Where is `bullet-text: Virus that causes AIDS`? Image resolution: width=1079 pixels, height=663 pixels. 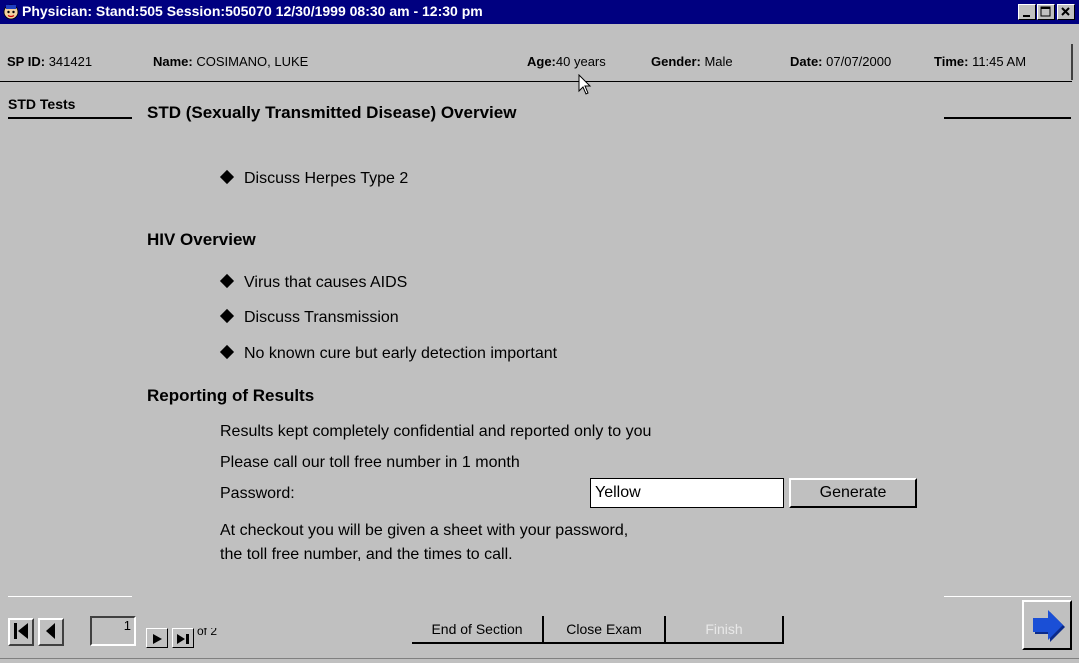
bullet-text: Virus that causes AIDS is located at coordinates (326, 282).